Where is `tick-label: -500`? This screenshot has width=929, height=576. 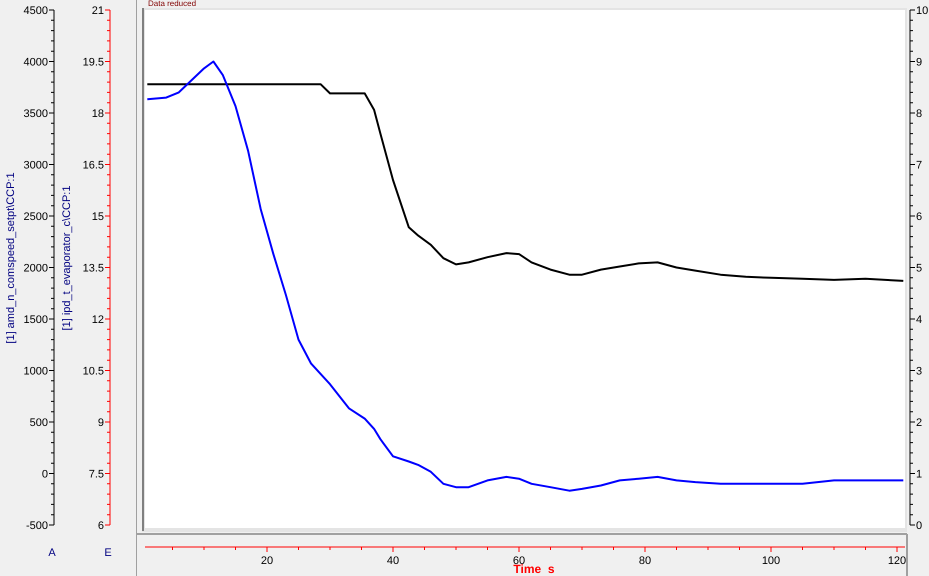
tick-label: -500 is located at coordinates (37, 526).